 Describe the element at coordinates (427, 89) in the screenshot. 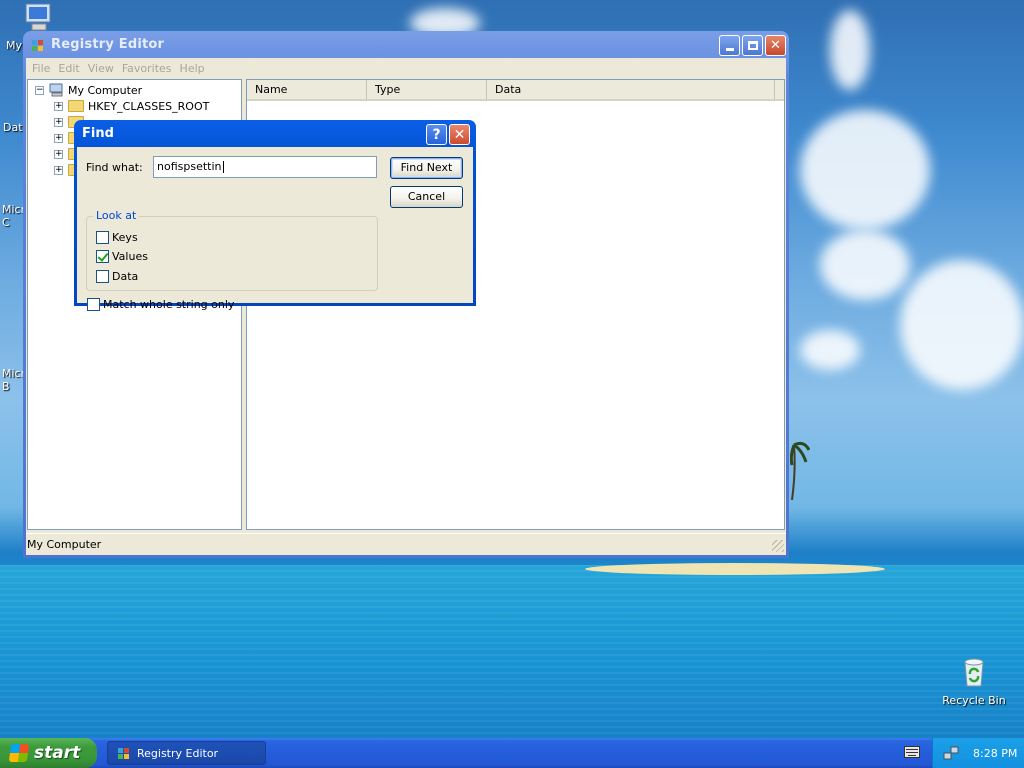

I see `column-type: Type` at that location.